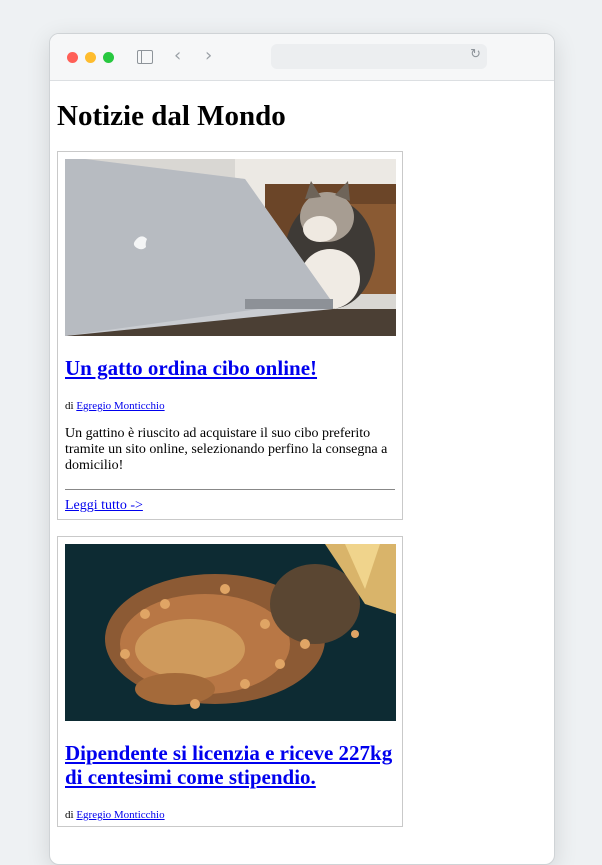 The width and height of the screenshot is (602, 865). Describe the element at coordinates (230, 247) in the screenshot. I see `article-image-cat-laptop` at that location.